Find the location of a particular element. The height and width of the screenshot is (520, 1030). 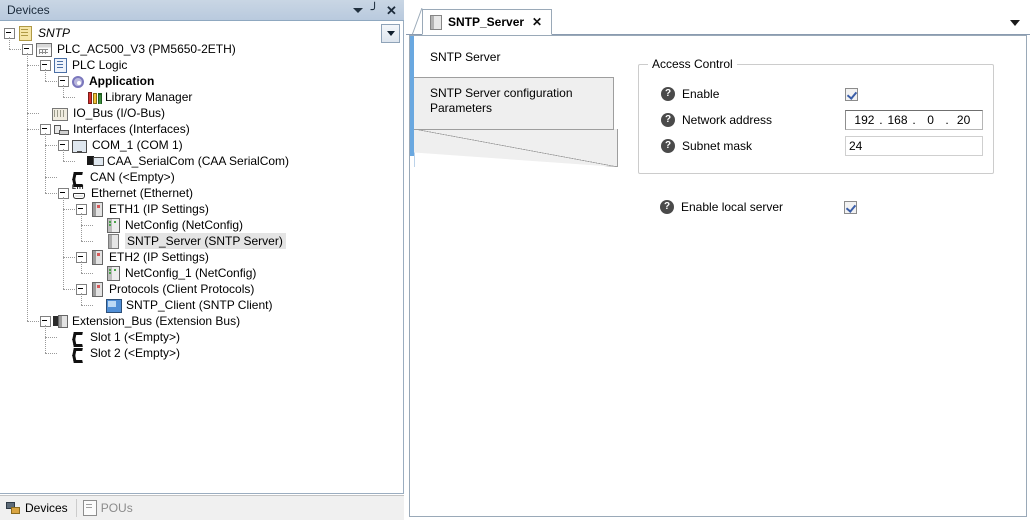

tree-item-label: Slot 1 (<Empty>) is located at coordinates (135, 337).